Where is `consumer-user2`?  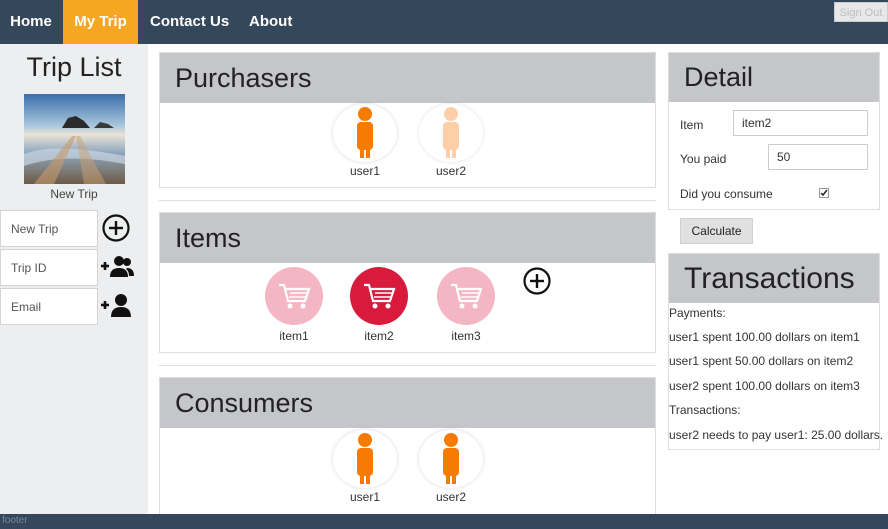
consumer-user2 is located at coordinates (451, 459).